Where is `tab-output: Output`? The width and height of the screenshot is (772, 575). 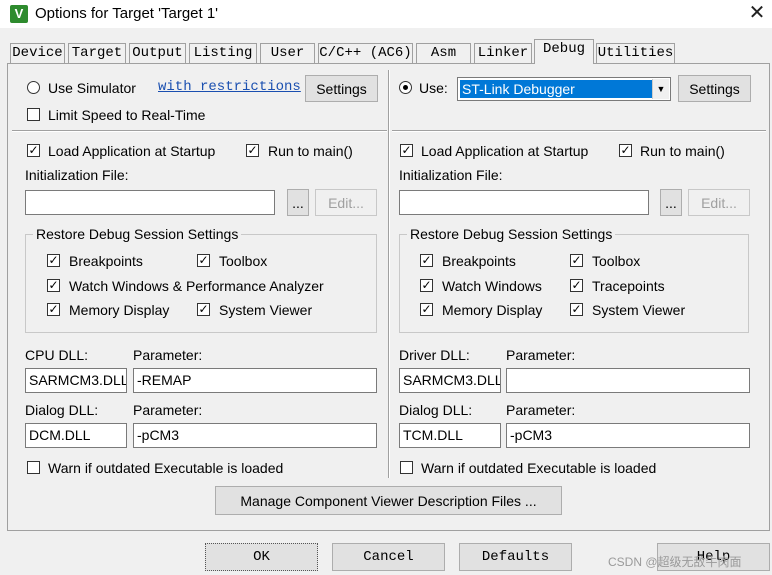 tab-output: Output is located at coordinates (157, 53).